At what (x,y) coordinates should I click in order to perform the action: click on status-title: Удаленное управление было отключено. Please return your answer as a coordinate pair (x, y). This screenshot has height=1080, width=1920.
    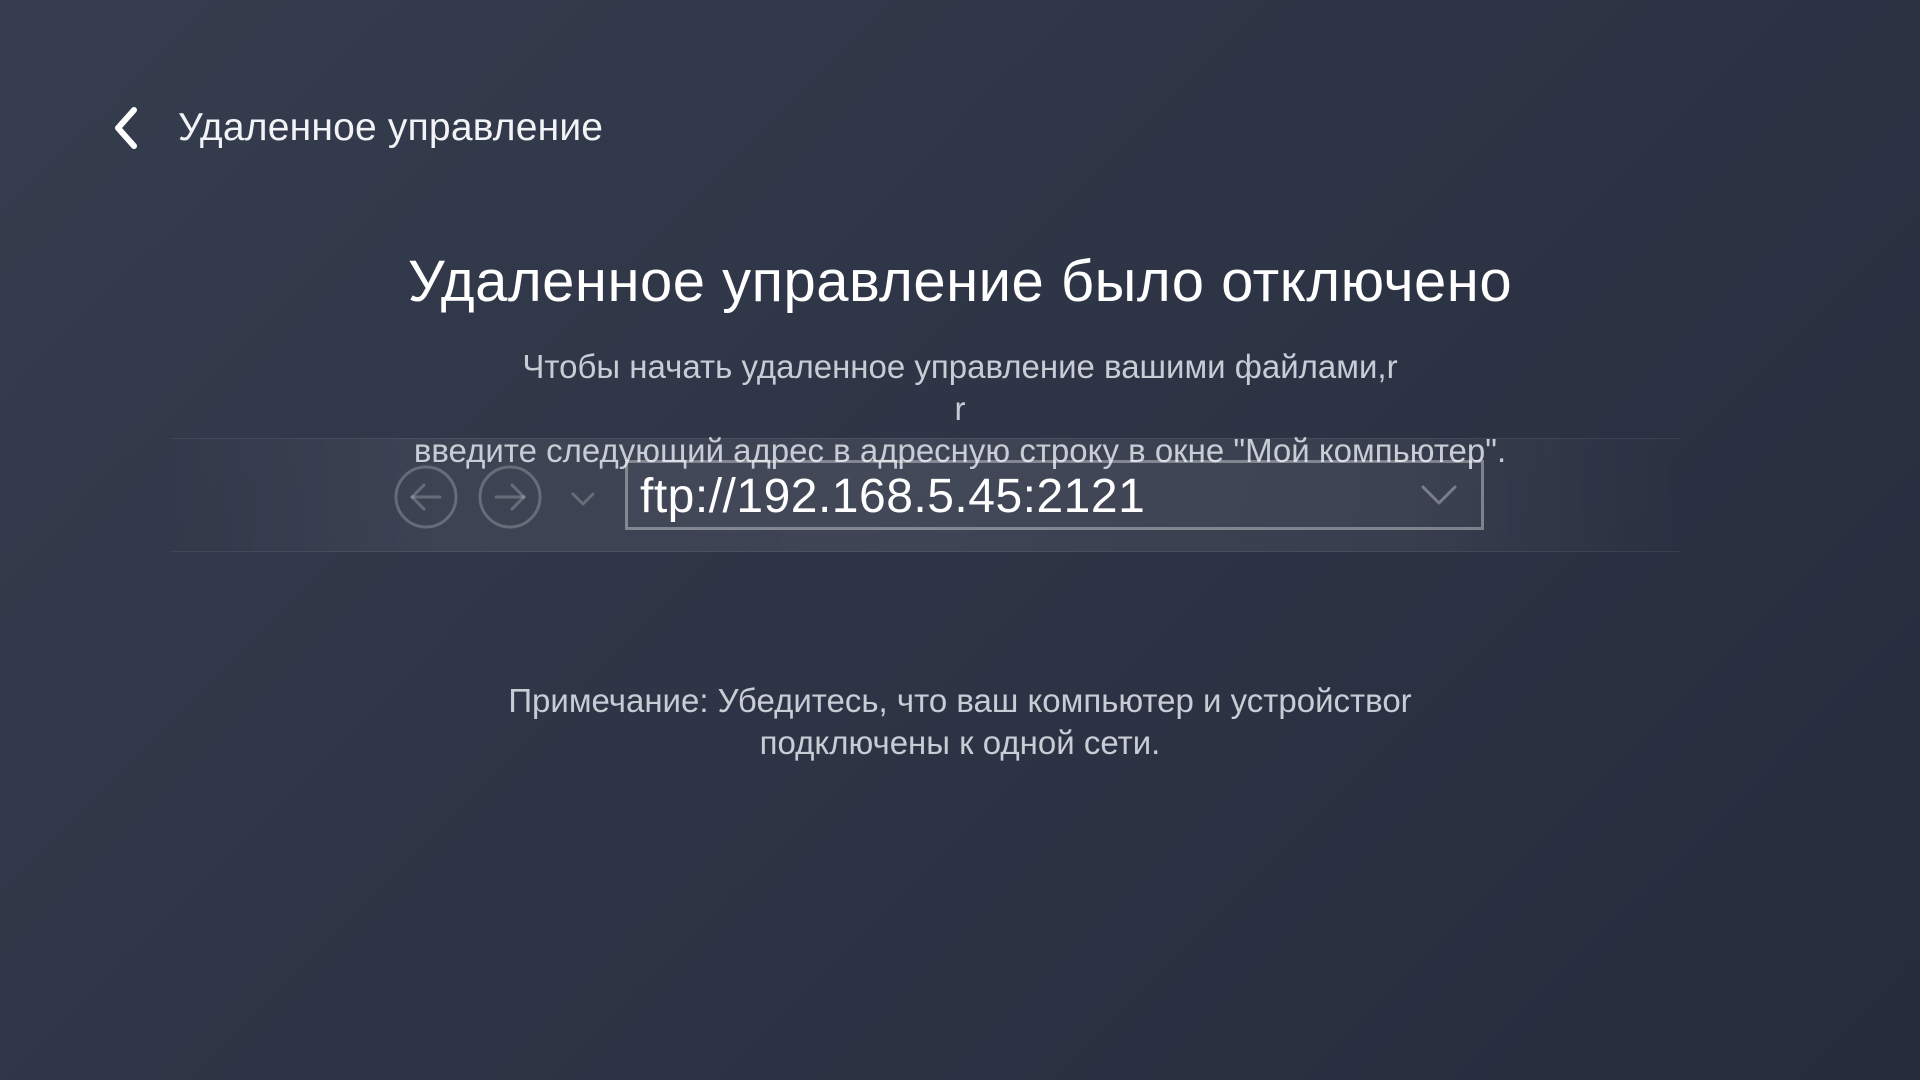
    Looking at the image, I should click on (960, 281).